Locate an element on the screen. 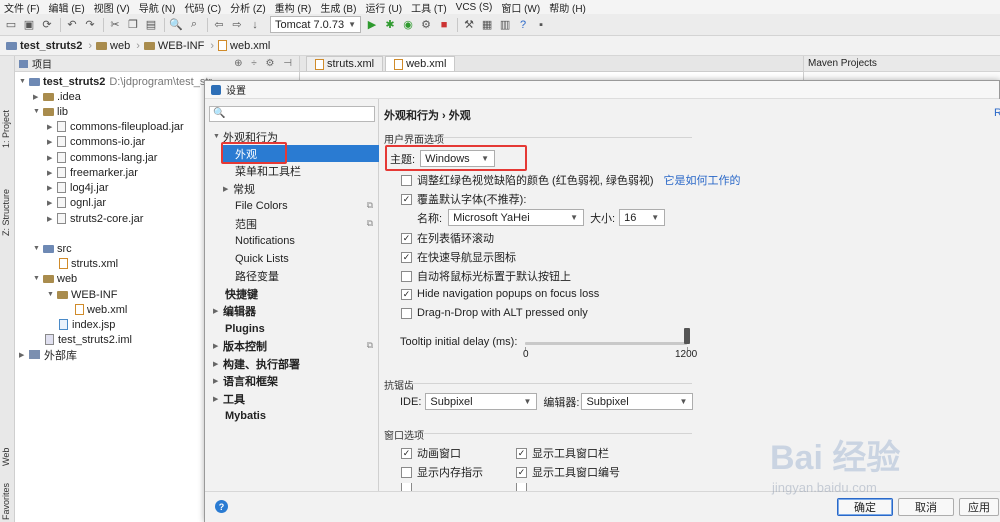  settings-icon: ⚒ is located at coordinates (469, 25).